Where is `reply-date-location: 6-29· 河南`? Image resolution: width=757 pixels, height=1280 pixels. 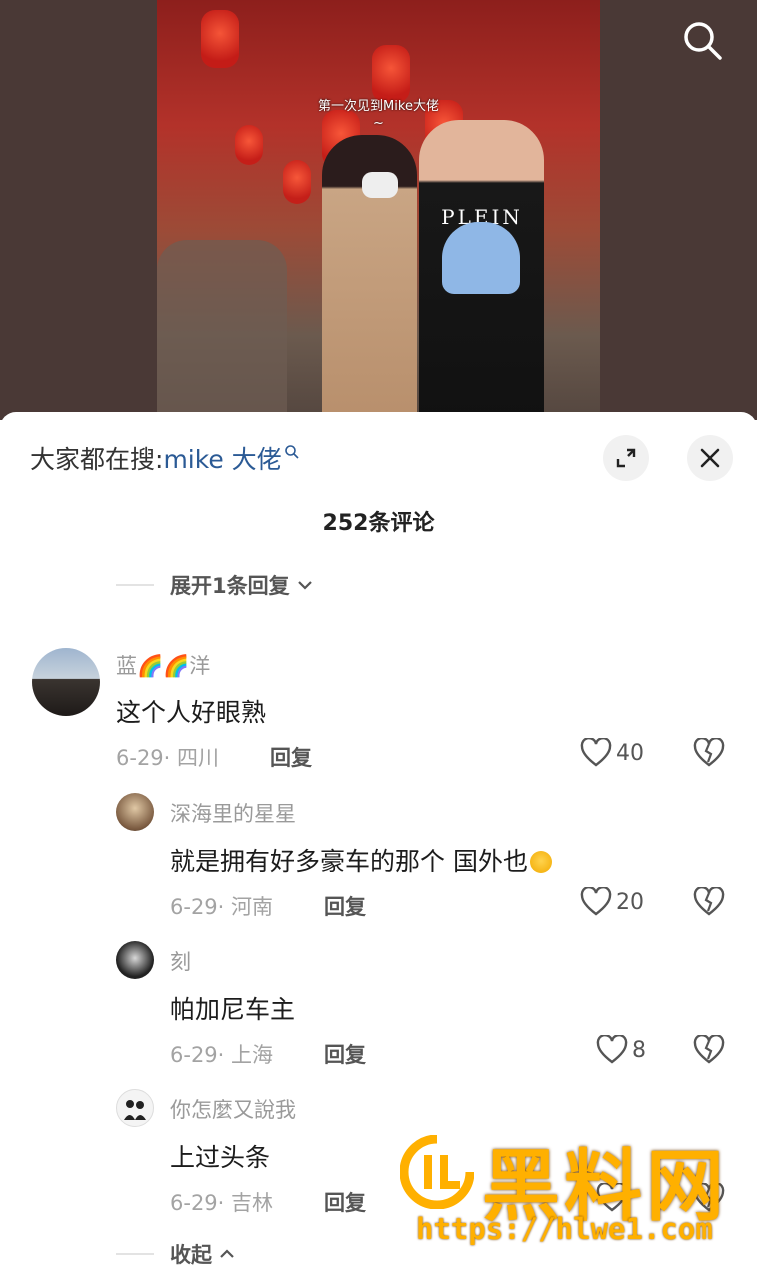
reply-date-location: 6-29· 河南 is located at coordinates (222, 907).